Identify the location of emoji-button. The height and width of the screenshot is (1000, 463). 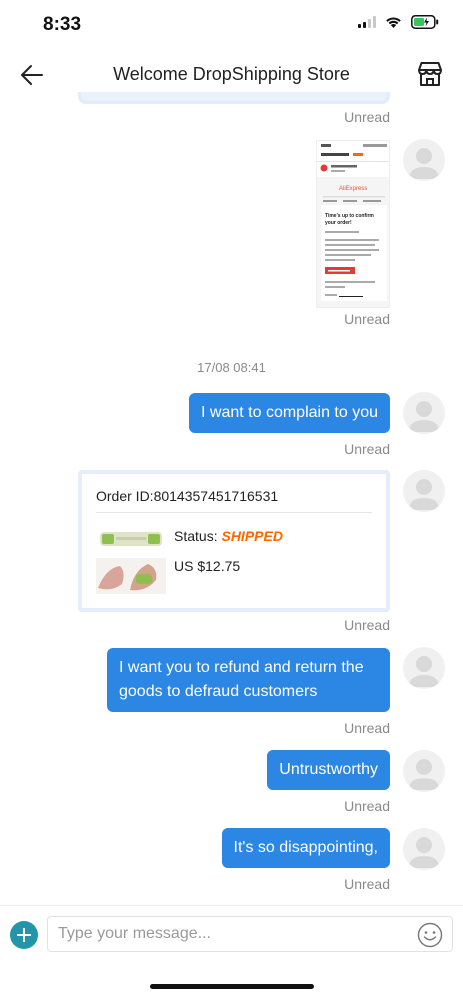
(430, 935).